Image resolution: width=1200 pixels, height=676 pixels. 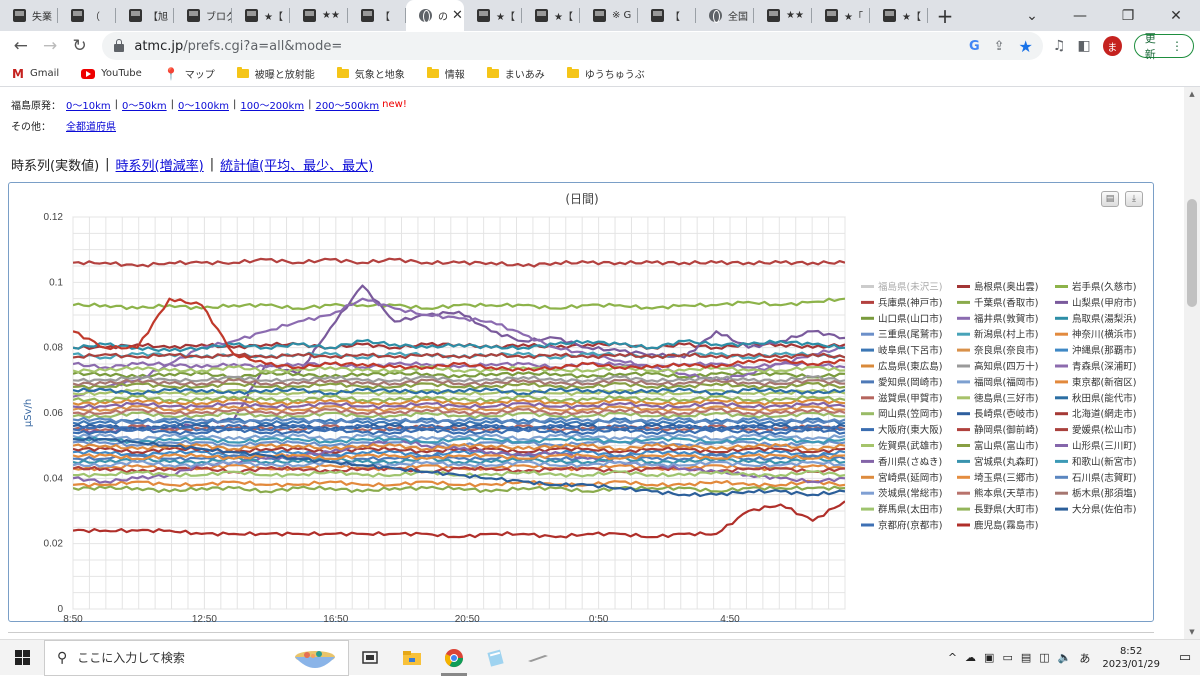 I want to click on tray-chevron-icon: ^, so click(x=952, y=657).